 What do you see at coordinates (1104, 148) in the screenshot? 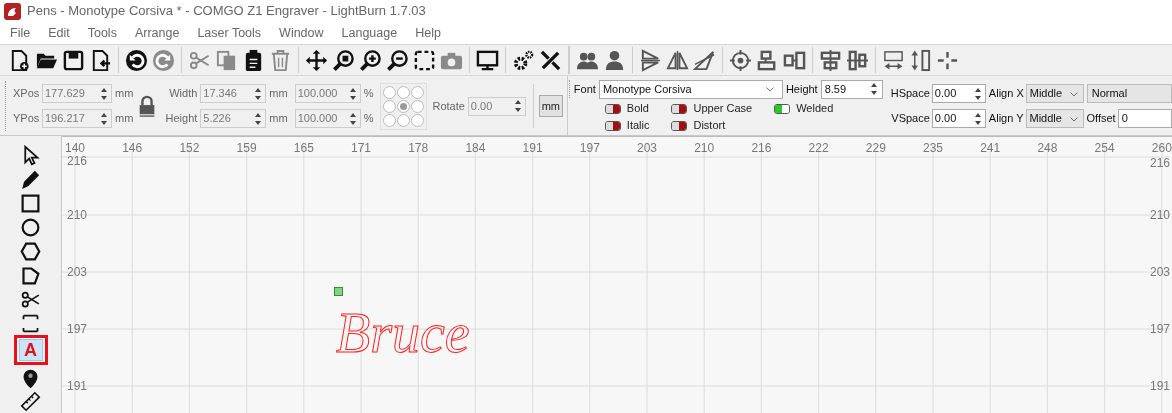
I see `ruler-label: 254` at bounding box center [1104, 148].